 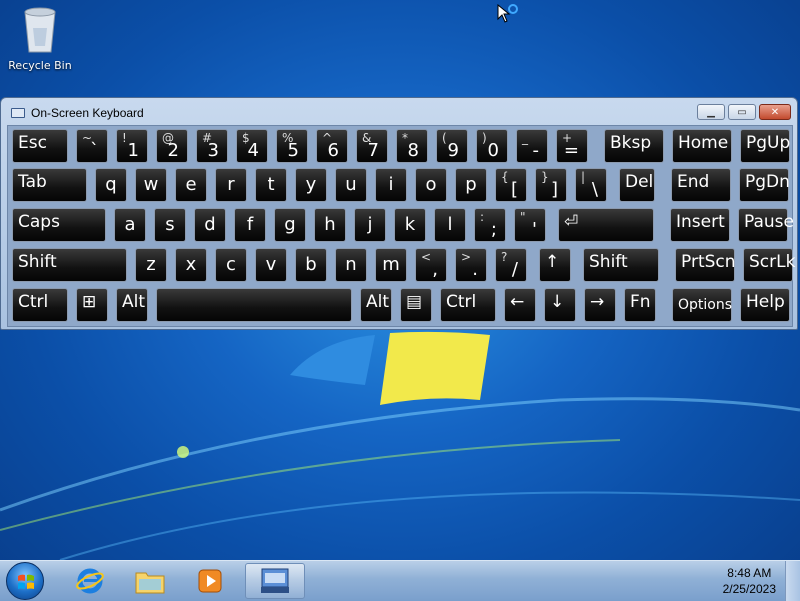 I want to click on key-m: m, so click(x=391, y=265).